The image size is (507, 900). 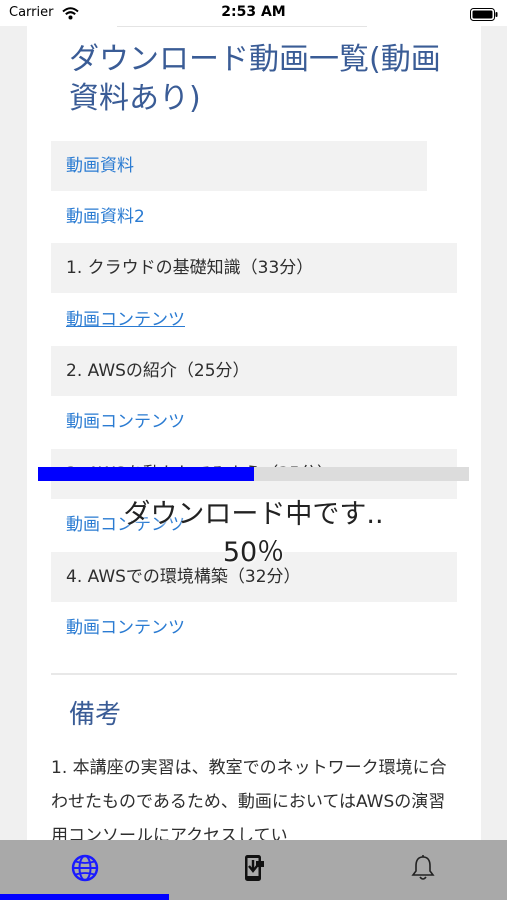 What do you see at coordinates (146, 474) in the screenshot?
I see `download-progress-fill` at bounding box center [146, 474].